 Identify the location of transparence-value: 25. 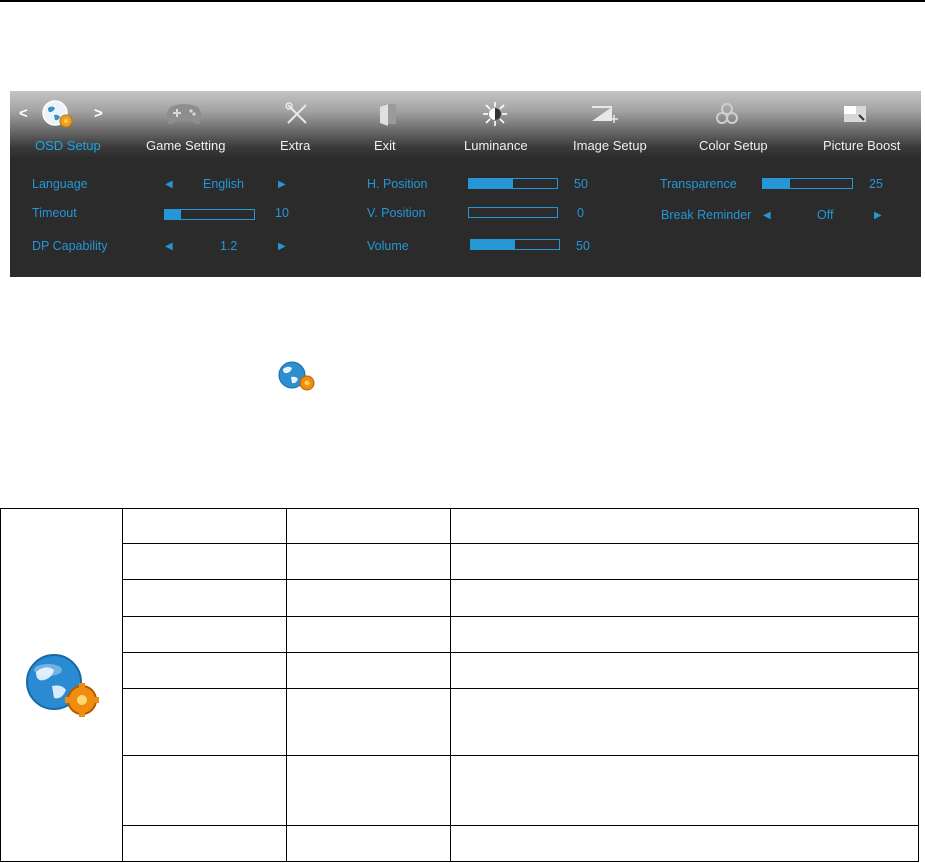
(876, 184).